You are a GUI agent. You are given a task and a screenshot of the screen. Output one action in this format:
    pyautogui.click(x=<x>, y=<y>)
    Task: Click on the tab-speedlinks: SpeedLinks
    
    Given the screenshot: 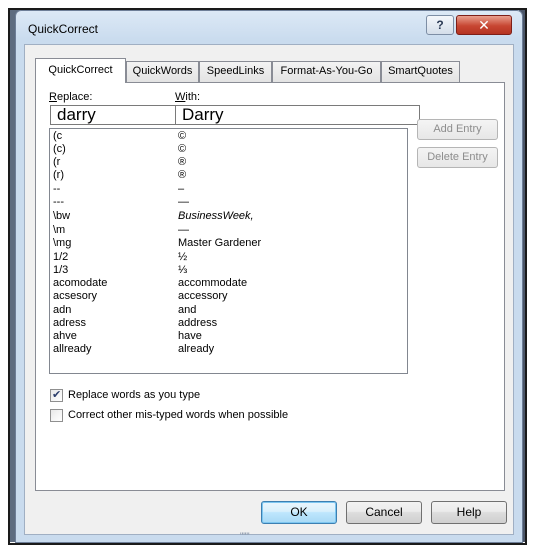 What is the action you would take?
    pyautogui.click(x=235, y=71)
    